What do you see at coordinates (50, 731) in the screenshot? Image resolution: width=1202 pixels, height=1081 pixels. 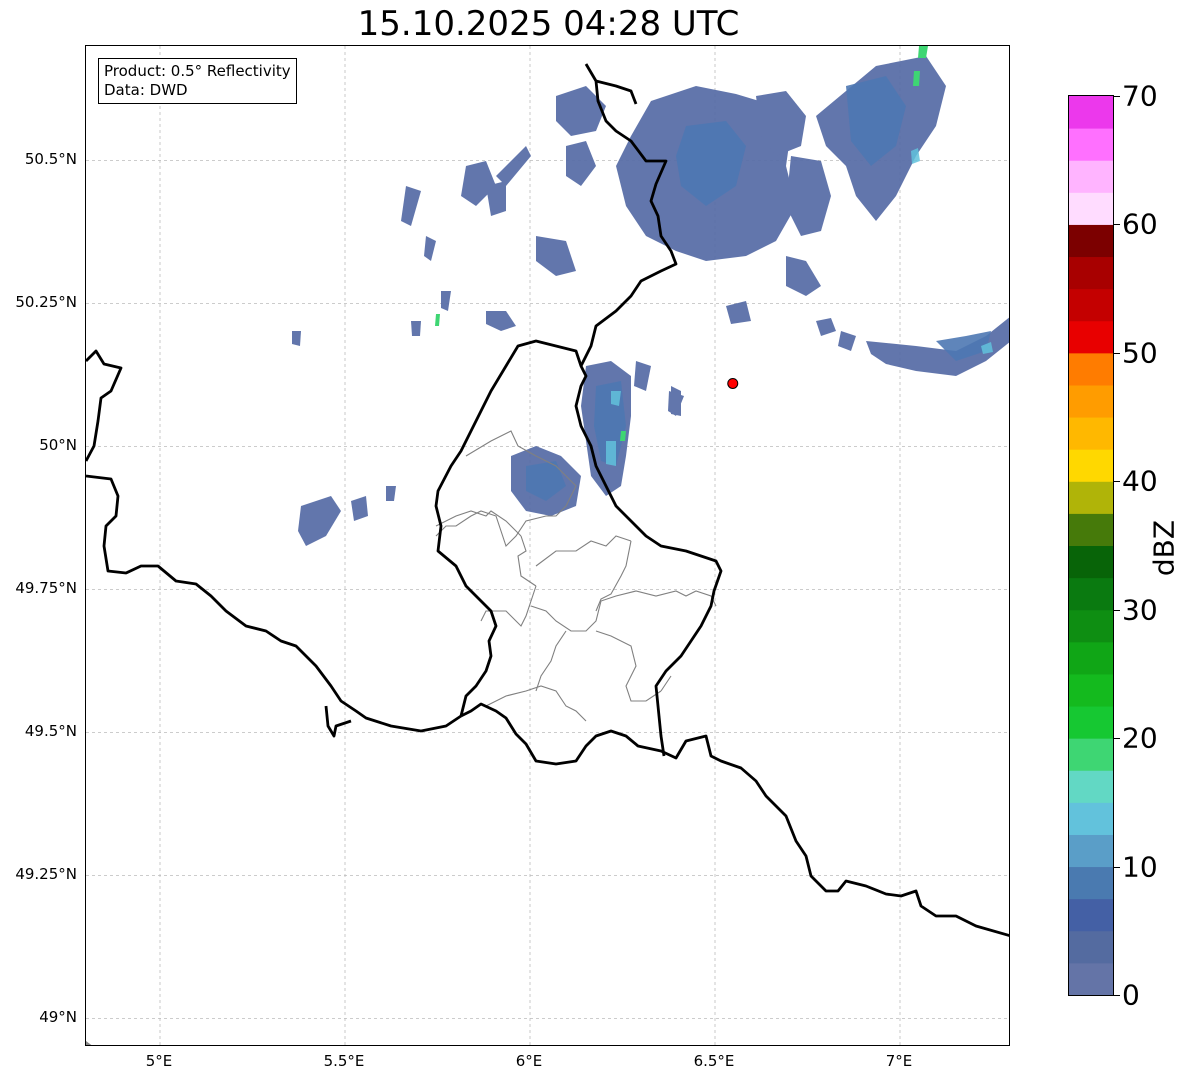 I see `lat-tick-label: 49.5°N` at bounding box center [50, 731].